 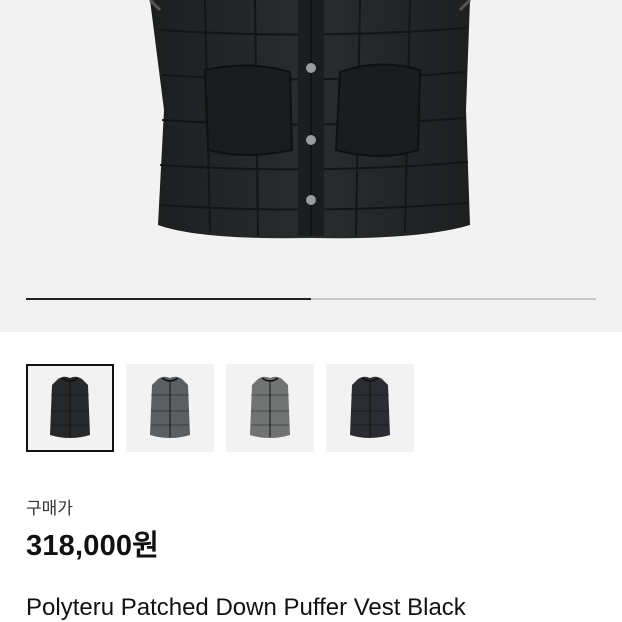 What do you see at coordinates (246, 607) in the screenshot?
I see `product-title: Polyteru Patched Down Puffer Vest Black` at bounding box center [246, 607].